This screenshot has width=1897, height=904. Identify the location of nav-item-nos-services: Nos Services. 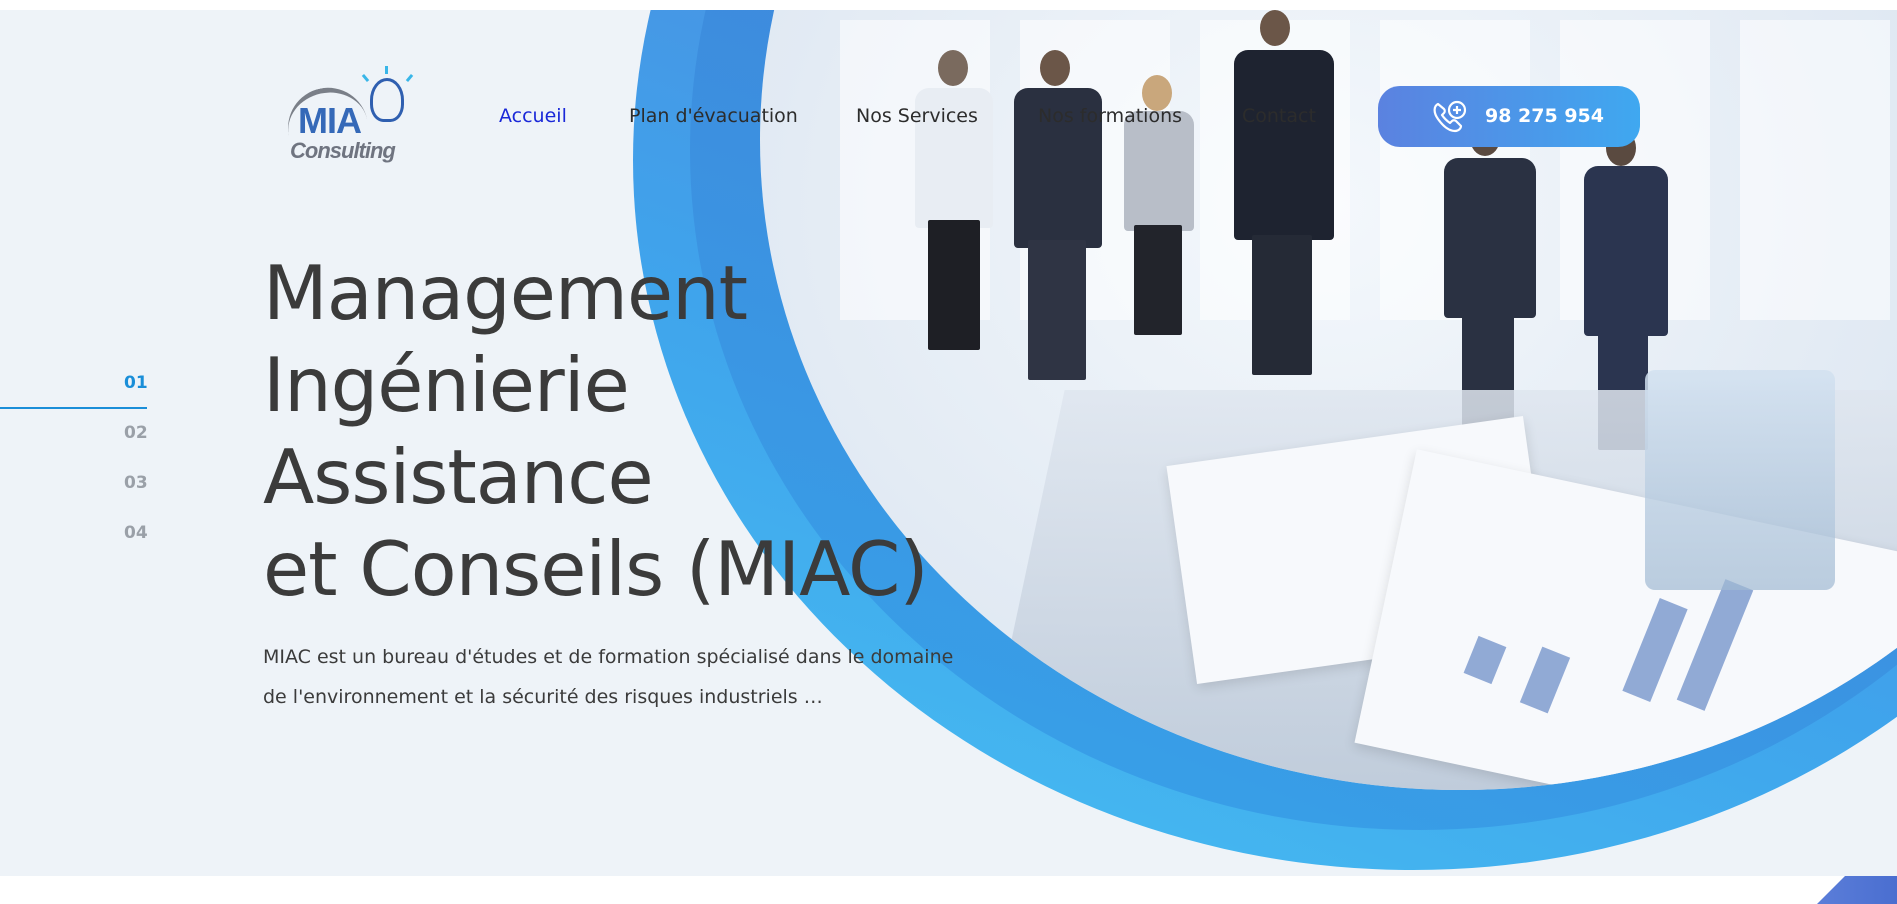
(917, 116).